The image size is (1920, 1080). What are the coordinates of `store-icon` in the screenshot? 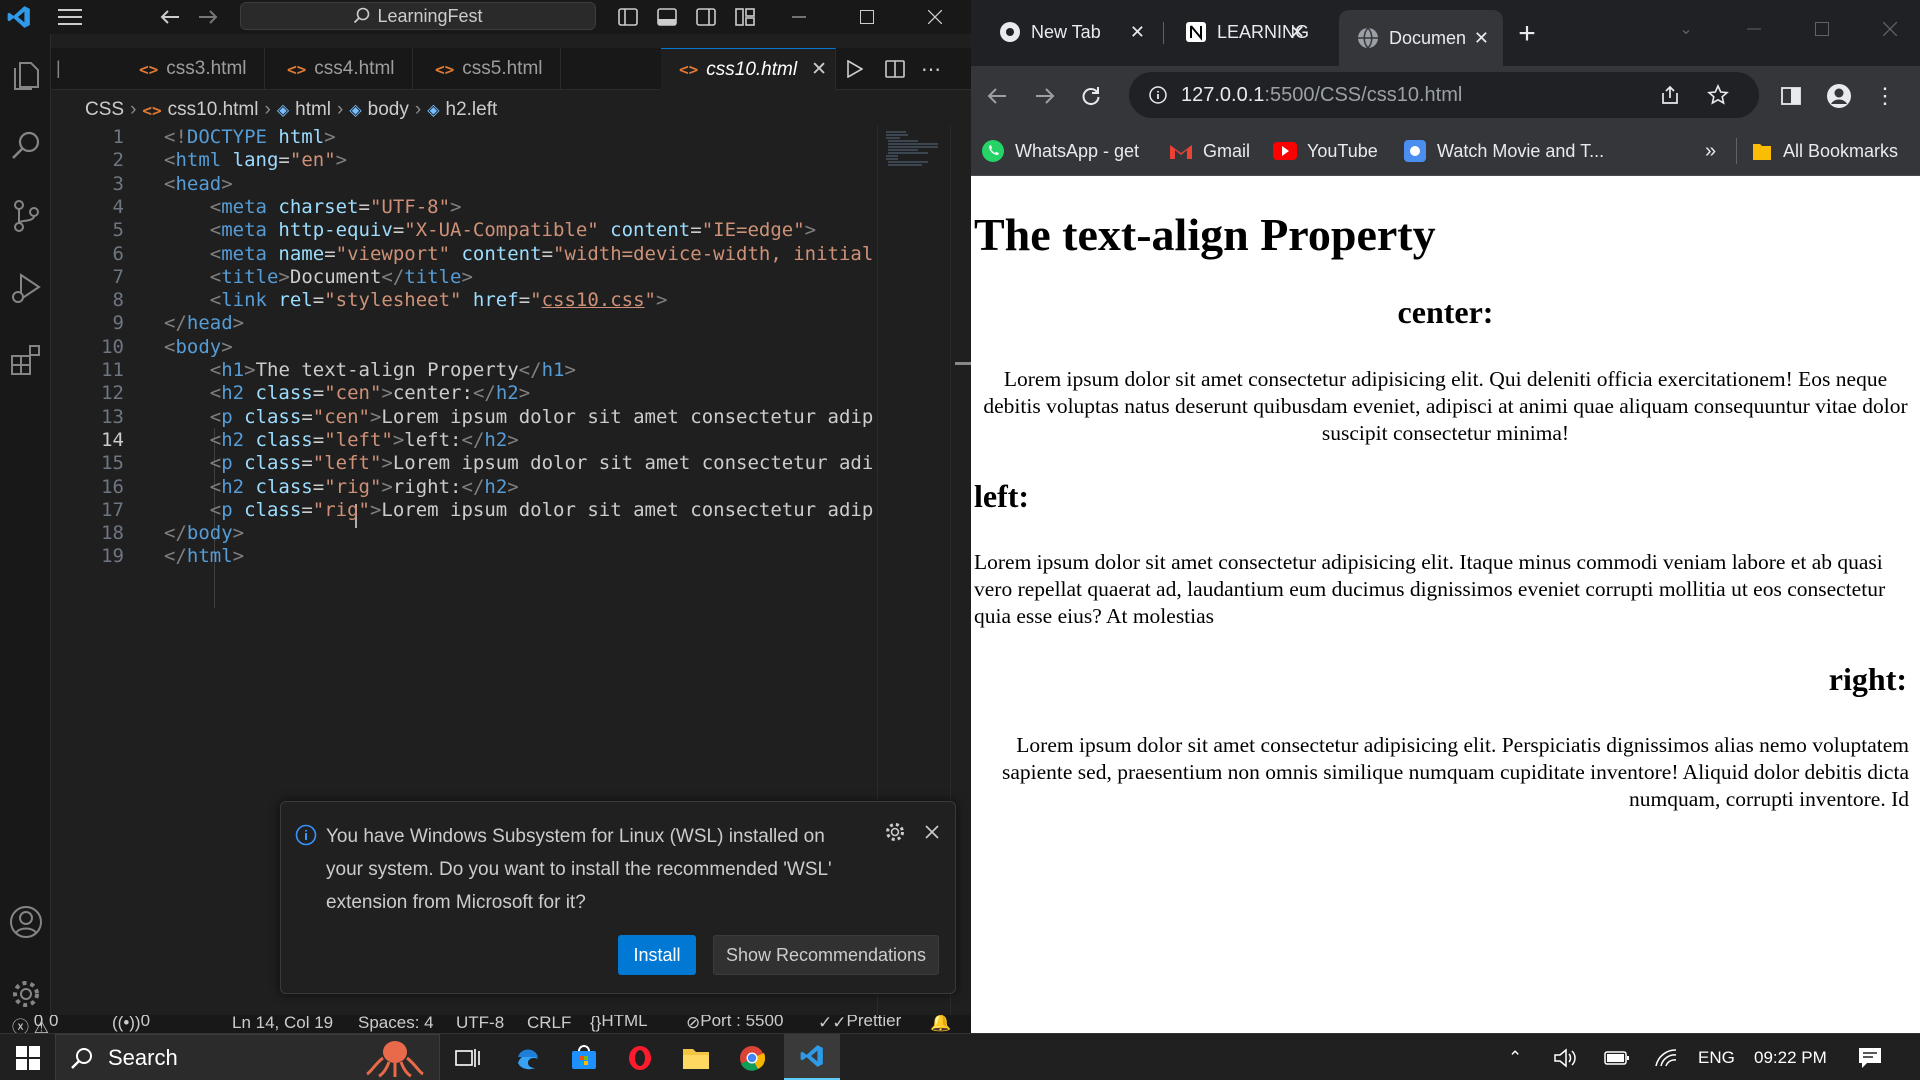 It's located at (584, 1057).